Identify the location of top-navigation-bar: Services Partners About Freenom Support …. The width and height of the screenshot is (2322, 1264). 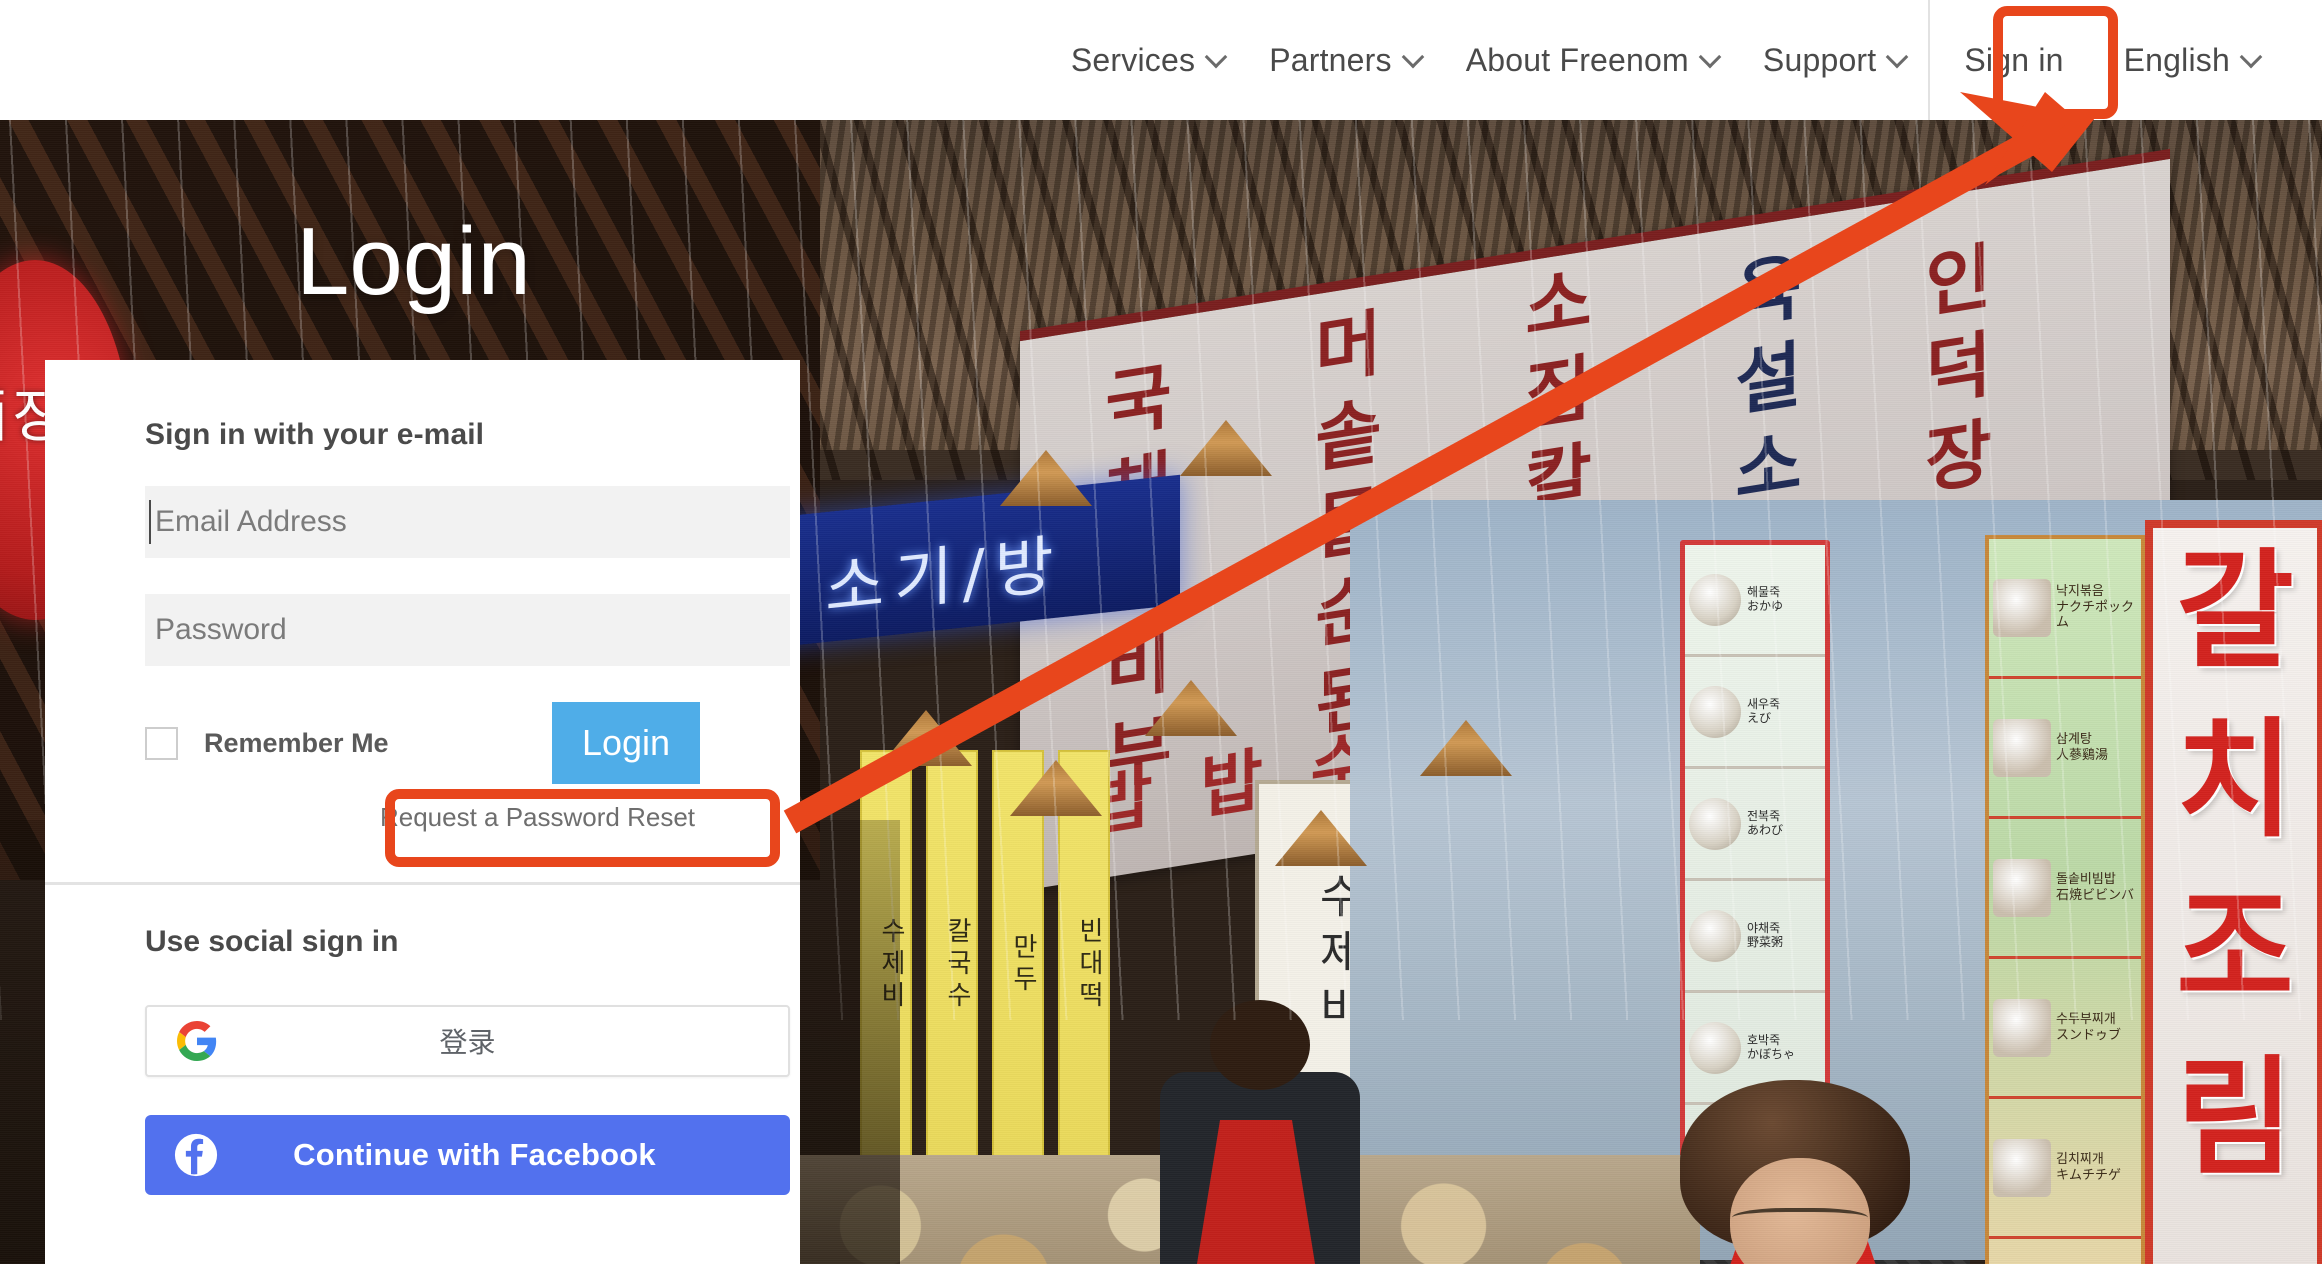
(1161, 60).